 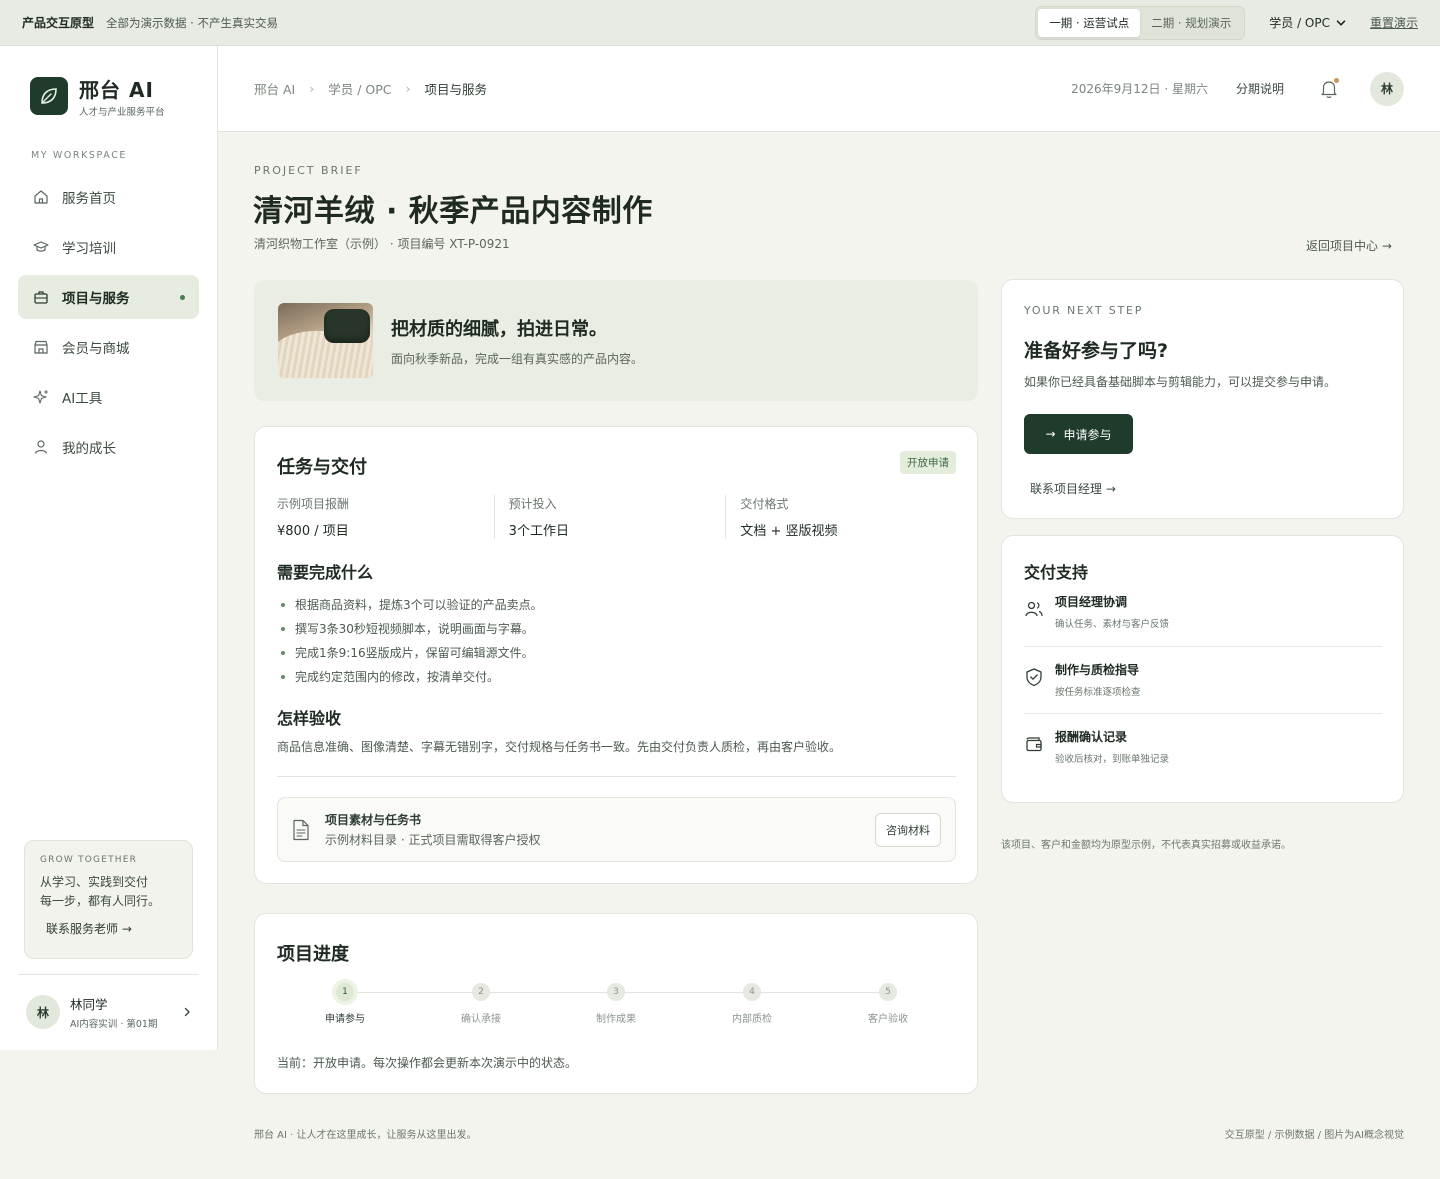 What do you see at coordinates (114, 1024) in the screenshot?
I see `user-cohort: AI内容实训 · 第01期` at bounding box center [114, 1024].